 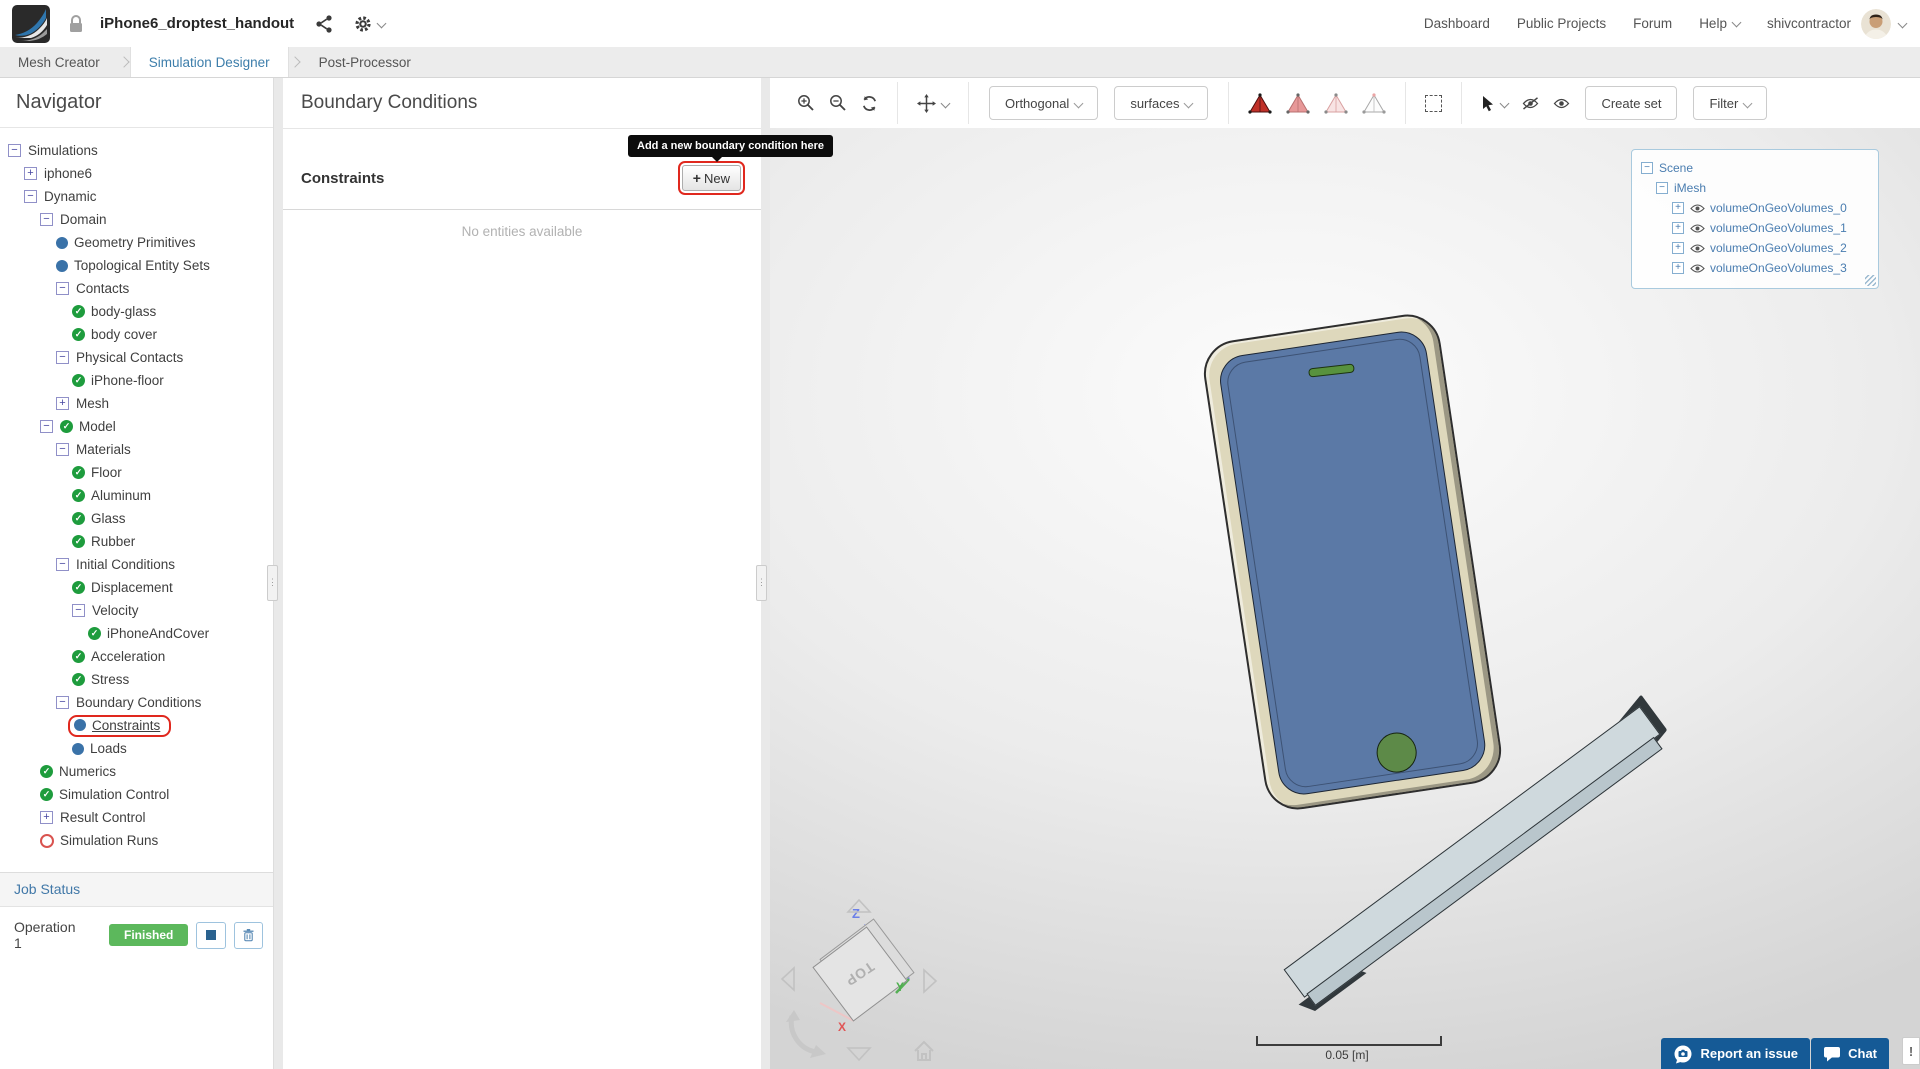 I want to click on scene-mesh-item: − iMesh, so click(x=1755, y=188).